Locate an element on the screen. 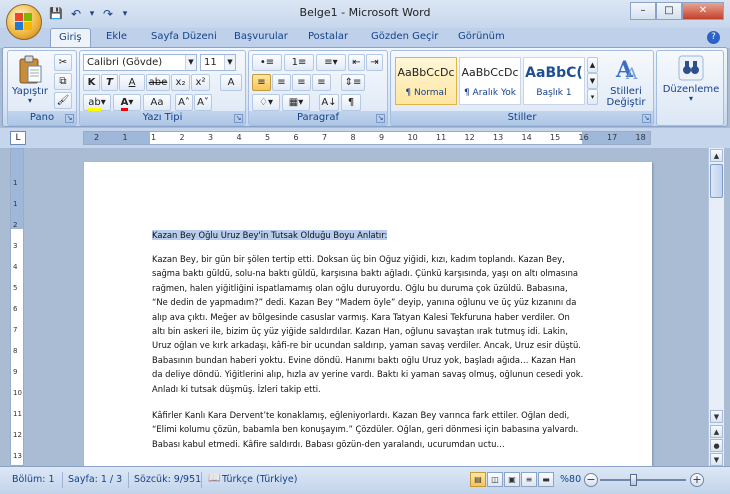 The image size is (730, 494). language-indicator: 📖 Türkçe (Türkiye) is located at coordinates (252, 479).